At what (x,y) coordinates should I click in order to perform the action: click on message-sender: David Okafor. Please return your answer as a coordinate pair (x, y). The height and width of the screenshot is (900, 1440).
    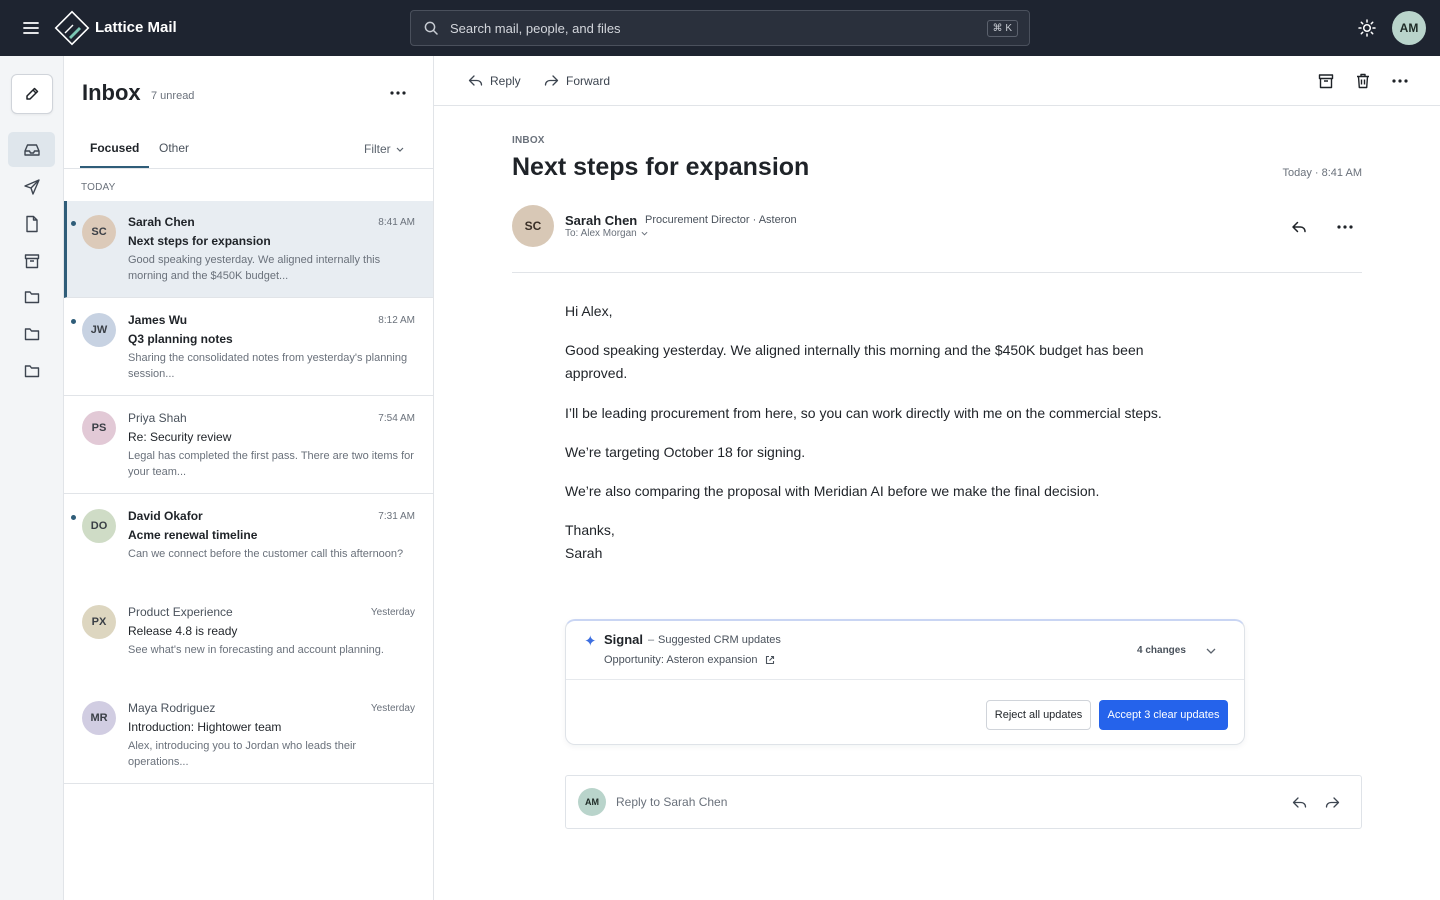
    Looking at the image, I should click on (165, 516).